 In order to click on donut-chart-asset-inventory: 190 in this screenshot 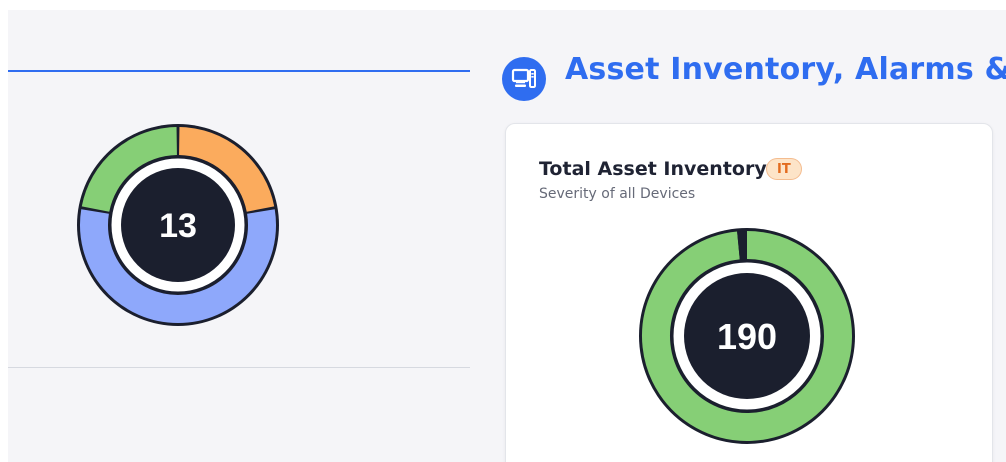, I will do `click(747, 336)`.